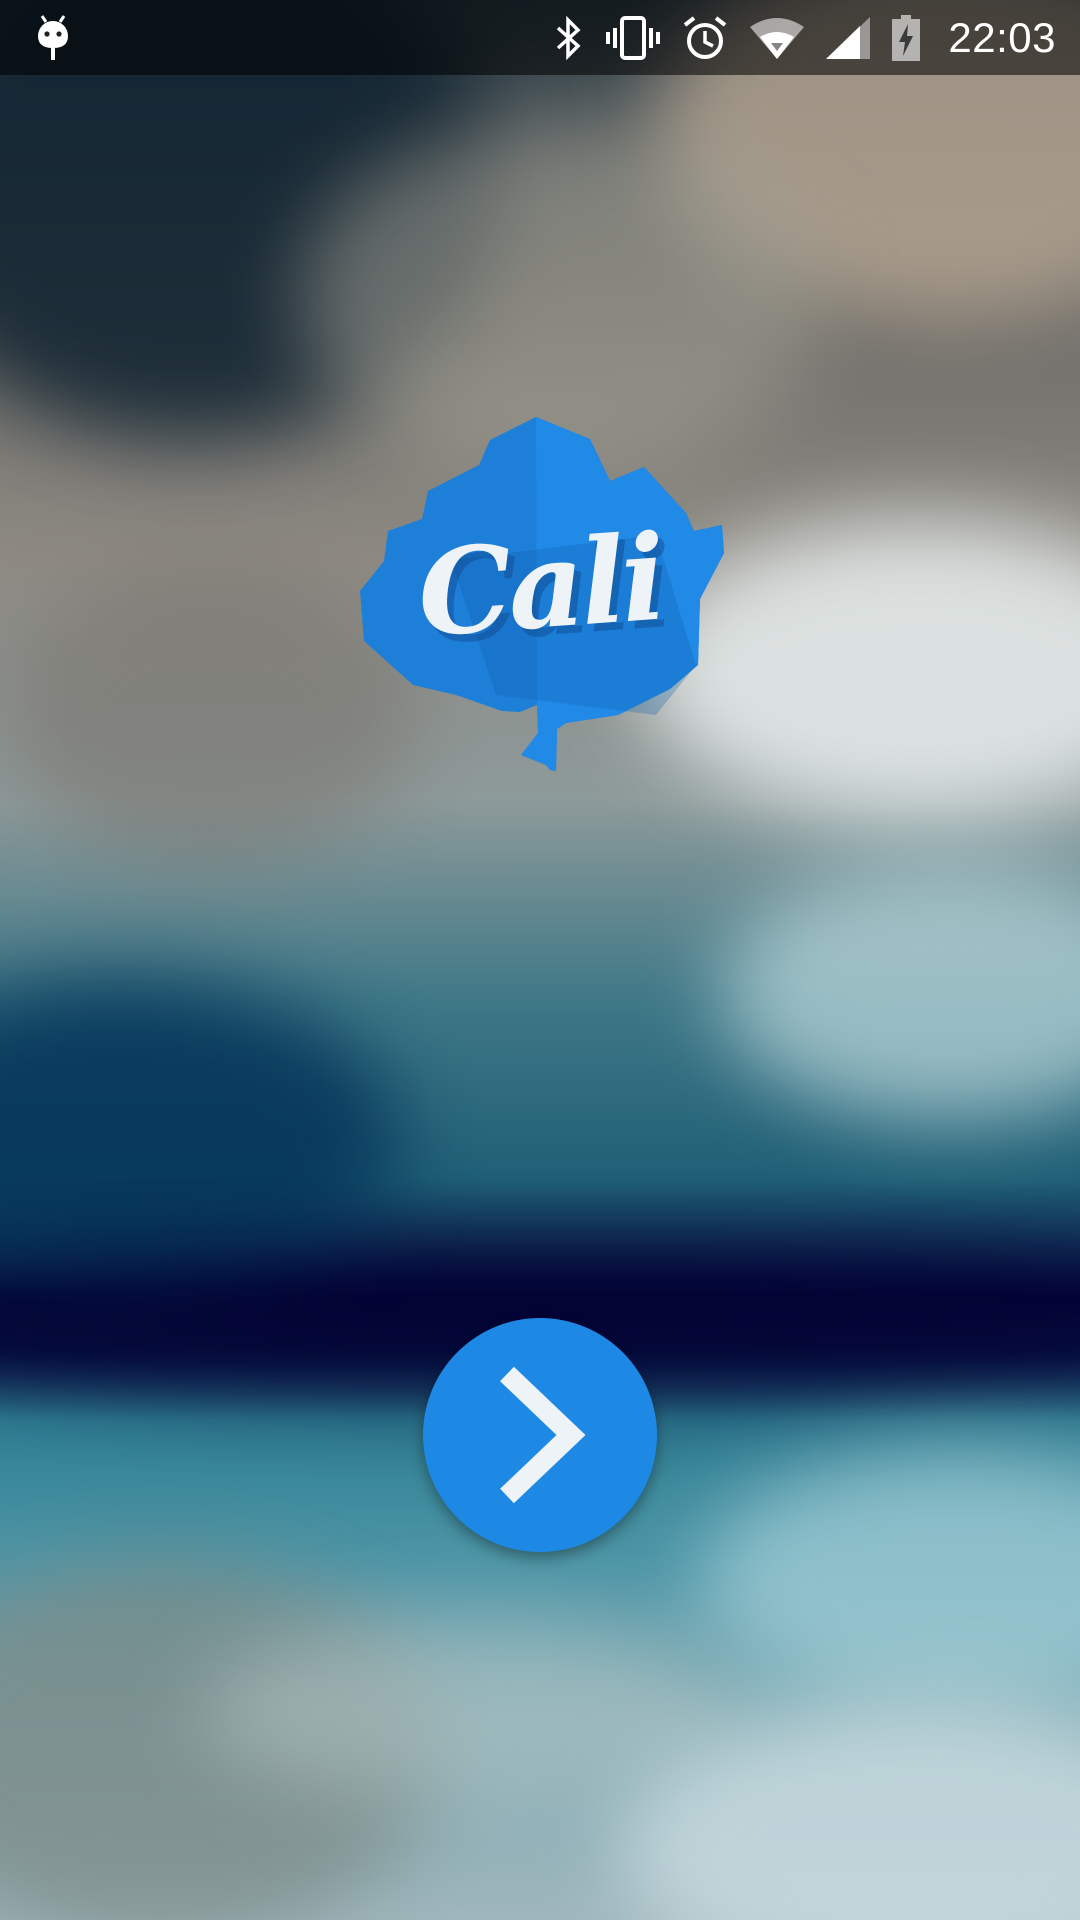 The height and width of the screenshot is (1920, 1080). What do you see at coordinates (543, 1435) in the screenshot?
I see `chevron-right-icon` at bounding box center [543, 1435].